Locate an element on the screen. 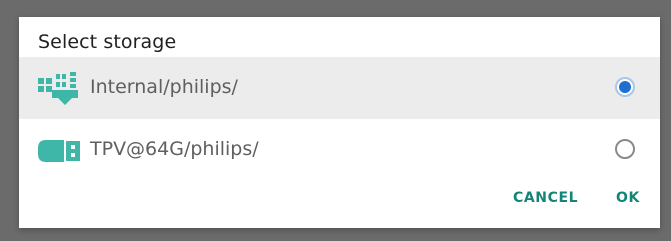 The height and width of the screenshot is (241, 671). radio-internal is located at coordinates (625, 87).